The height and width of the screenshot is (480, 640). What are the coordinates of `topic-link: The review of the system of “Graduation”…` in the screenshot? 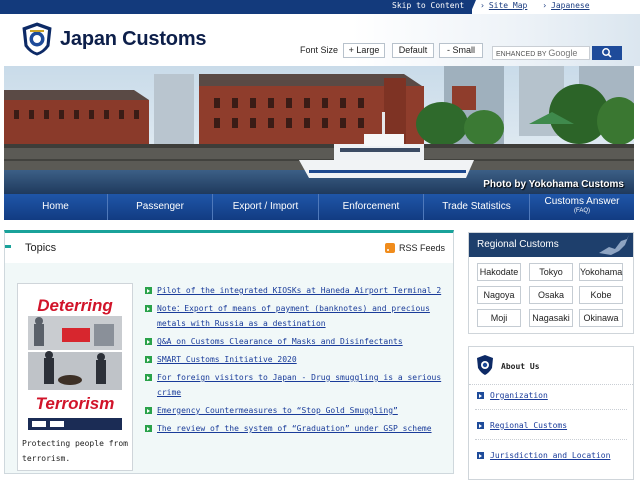 It's located at (294, 428).